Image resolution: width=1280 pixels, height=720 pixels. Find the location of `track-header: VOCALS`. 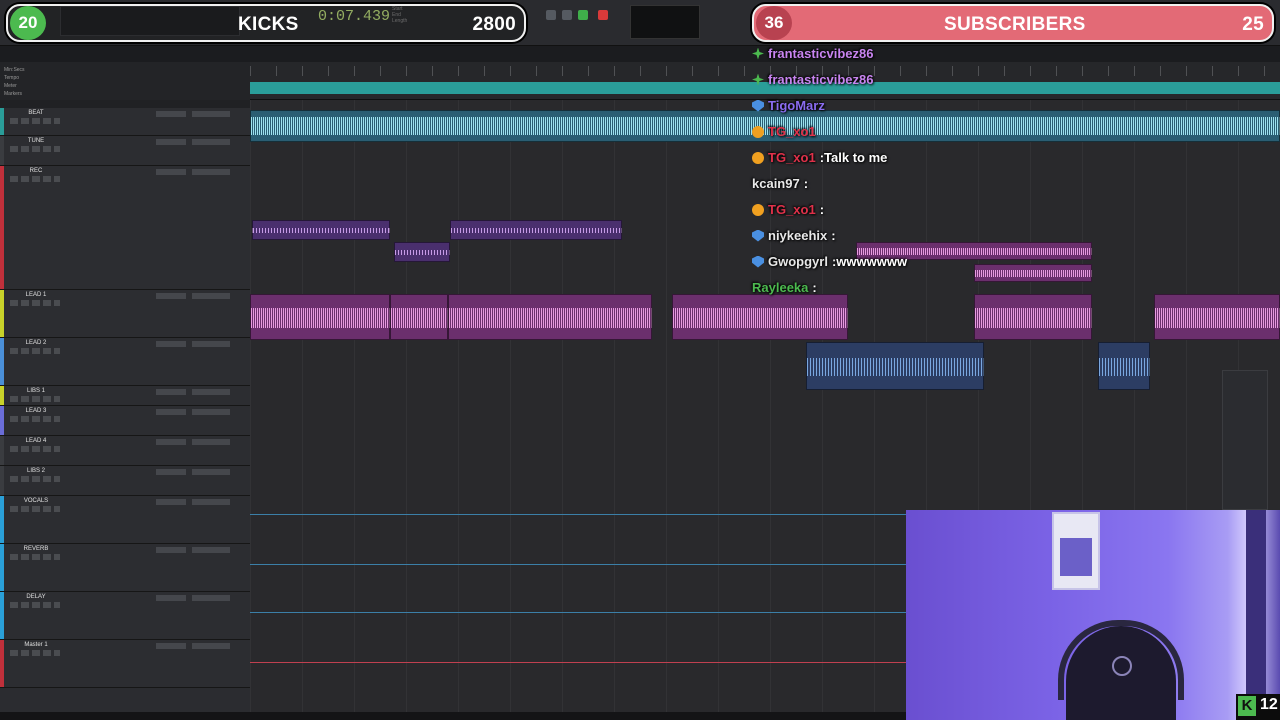

track-header: VOCALS is located at coordinates (125, 520).